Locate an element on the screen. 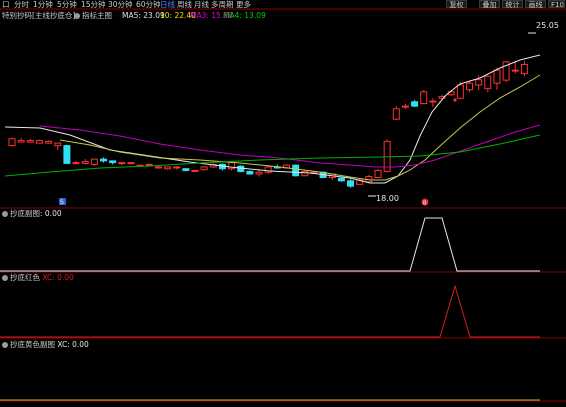  subpanel-1-dot-icon is located at coordinates (5, 214).